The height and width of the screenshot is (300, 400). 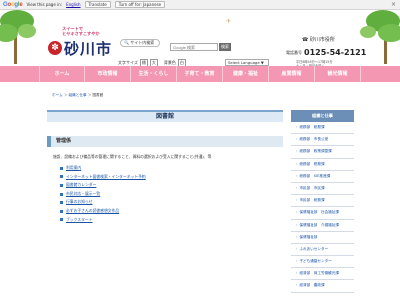 I want to click on city-emblem-icon: ✽, so click(x=55, y=48).